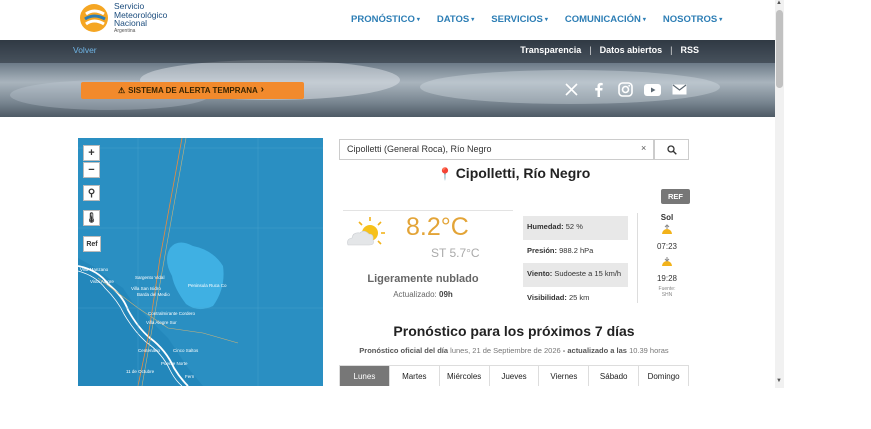  Describe the element at coordinates (637, 258) in the screenshot. I see `divider` at that location.